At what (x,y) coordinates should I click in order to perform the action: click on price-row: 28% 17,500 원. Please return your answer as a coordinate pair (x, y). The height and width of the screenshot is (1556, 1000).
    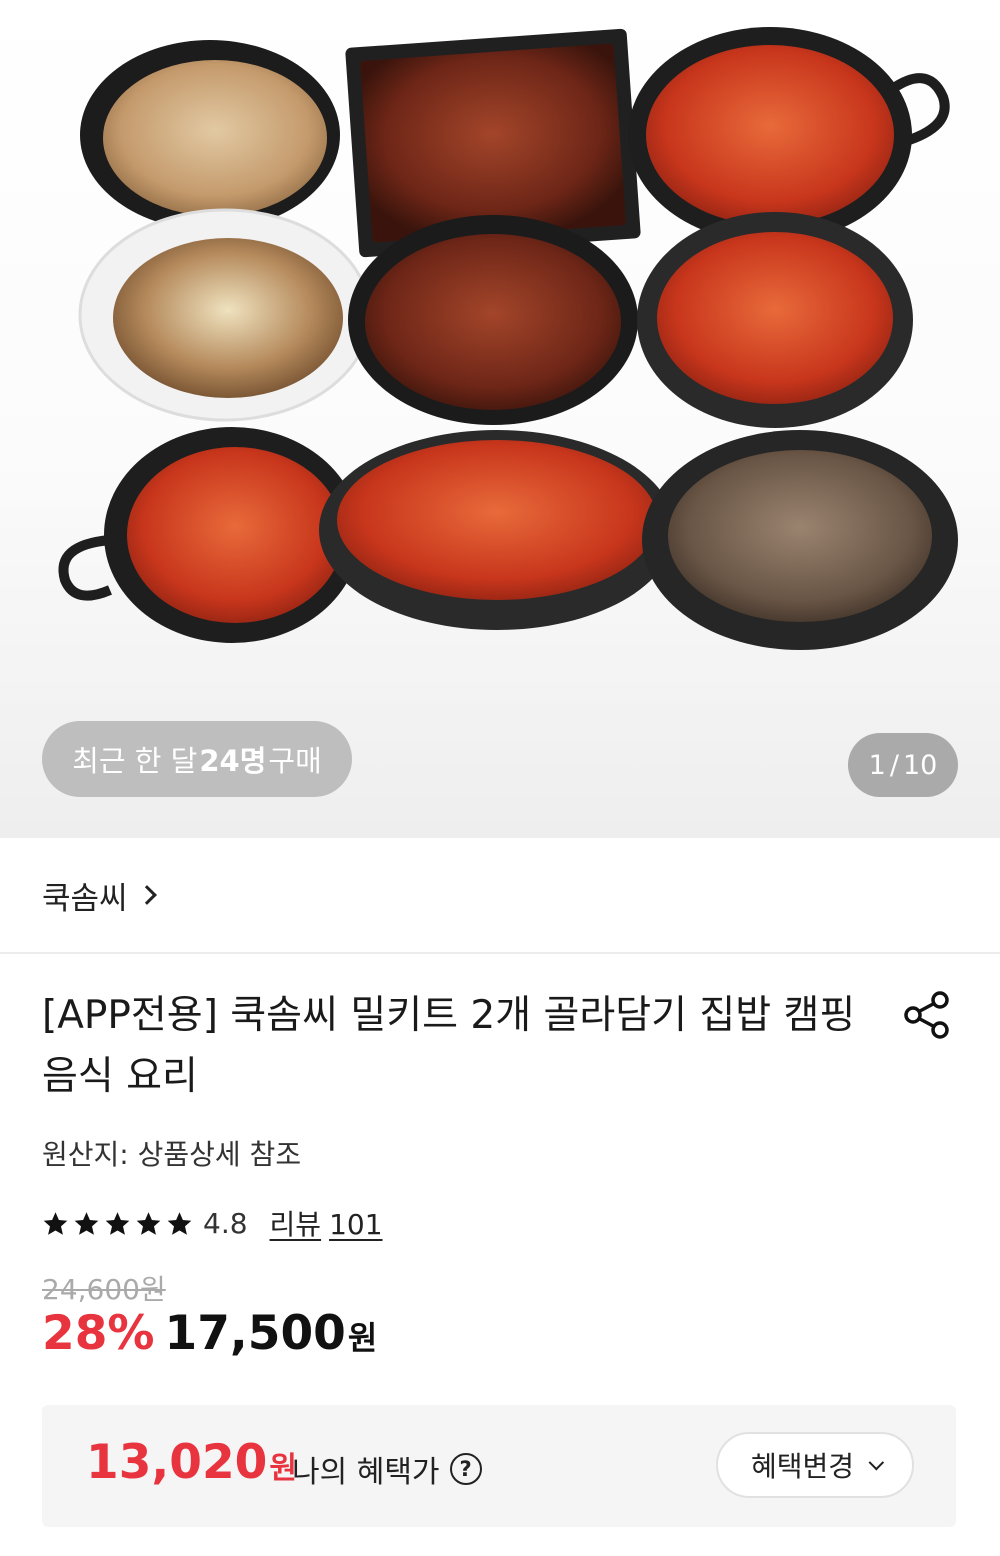
    Looking at the image, I should click on (209, 1339).